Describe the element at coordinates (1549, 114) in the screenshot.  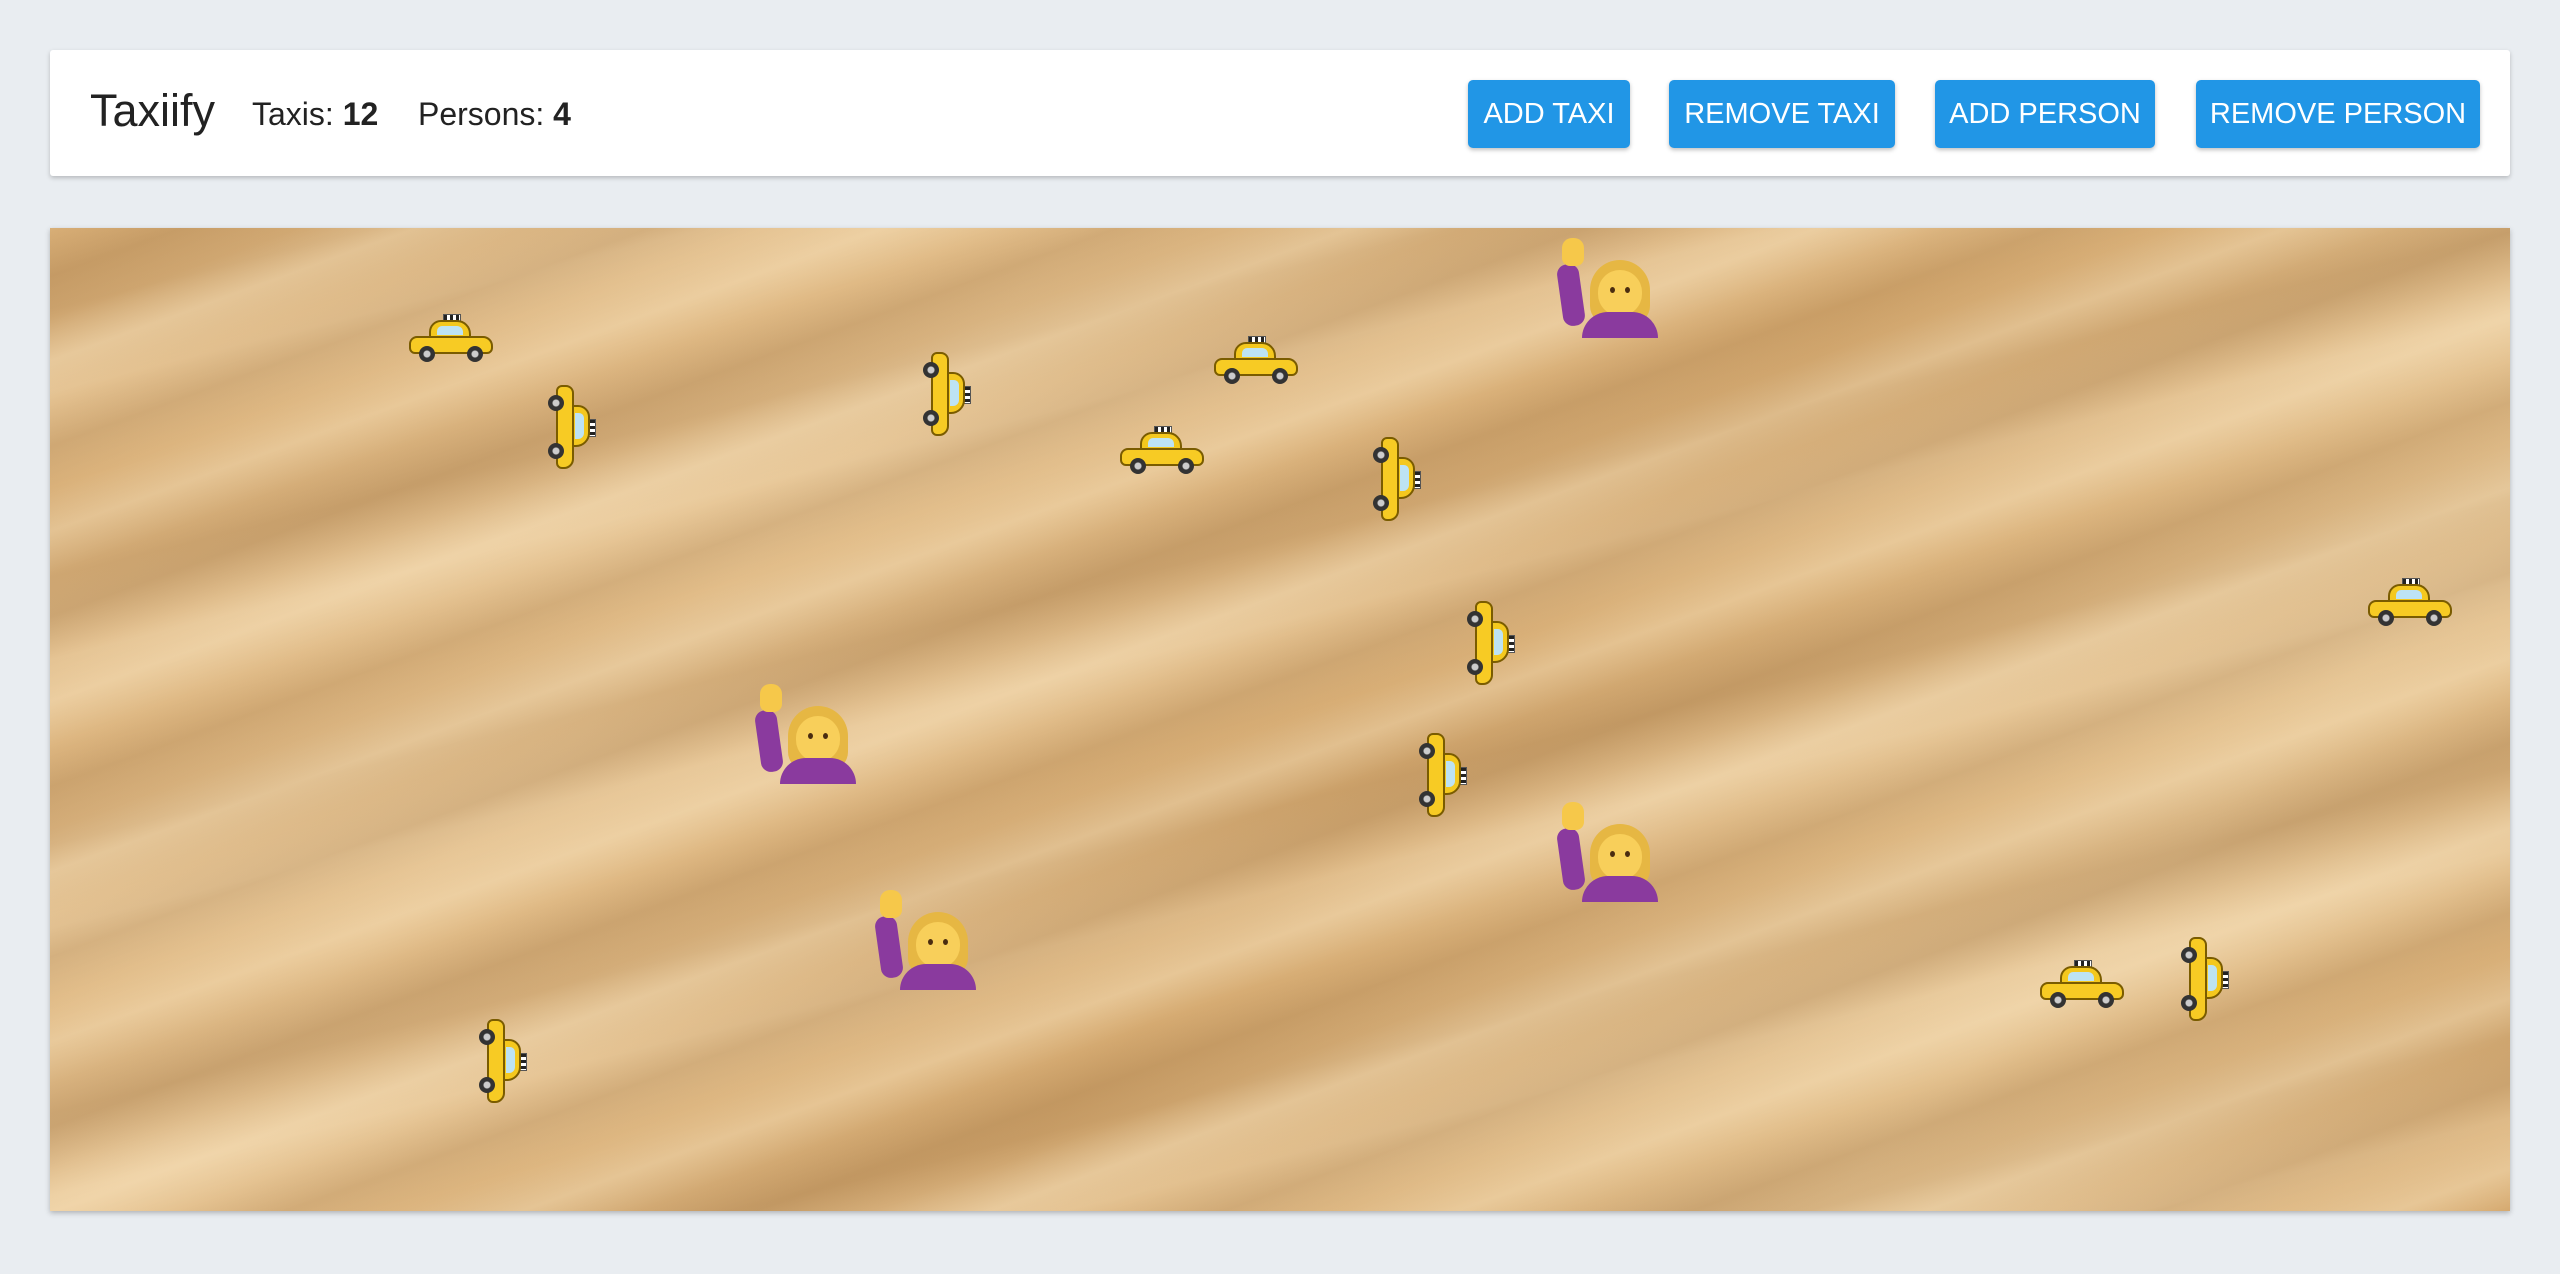
I see `add-taxi-button: ADD TAXI` at that location.